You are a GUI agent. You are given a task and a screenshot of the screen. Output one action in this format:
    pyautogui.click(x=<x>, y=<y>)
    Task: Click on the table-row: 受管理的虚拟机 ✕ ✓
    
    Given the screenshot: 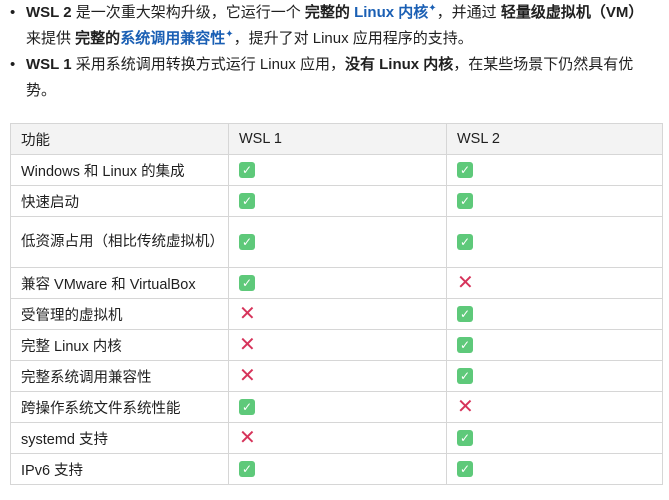 What is the action you would take?
    pyautogui.click(x=336, y=314)
    